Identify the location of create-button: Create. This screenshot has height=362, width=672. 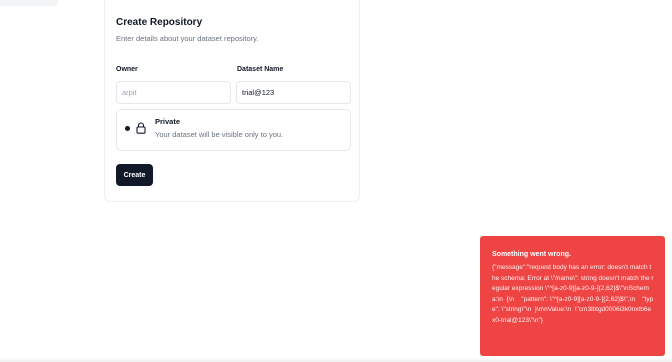
(134, 175).